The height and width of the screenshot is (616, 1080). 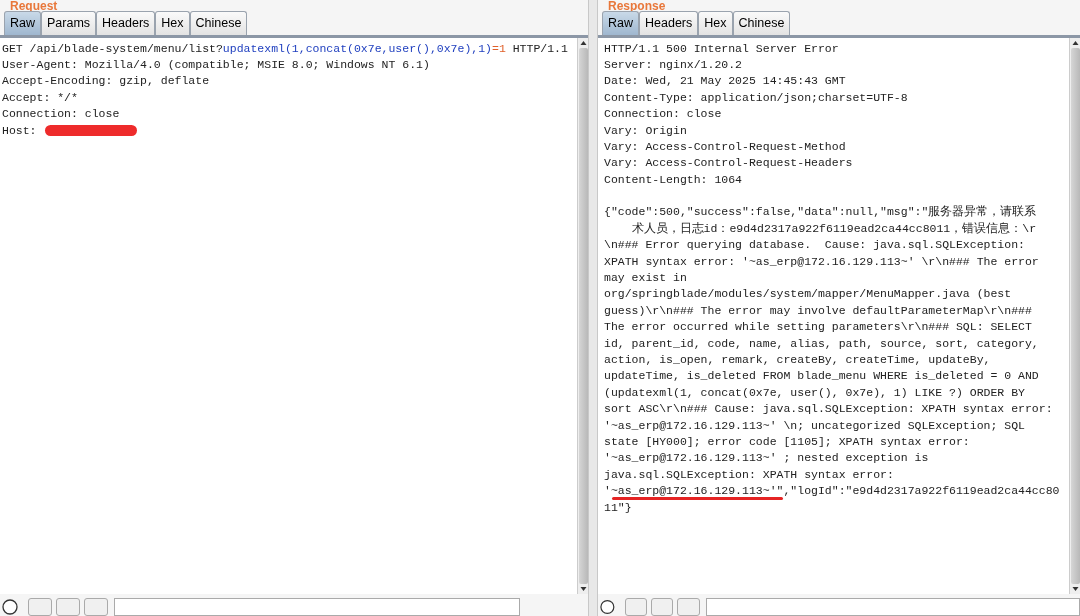 What do you see at coordinates (821, 376) in the screenshot?
I see `code-text: updateTime, is_deleted FROM blade_menu WHERE is_deleted = 0 AND` at bounding box center [821, 376].